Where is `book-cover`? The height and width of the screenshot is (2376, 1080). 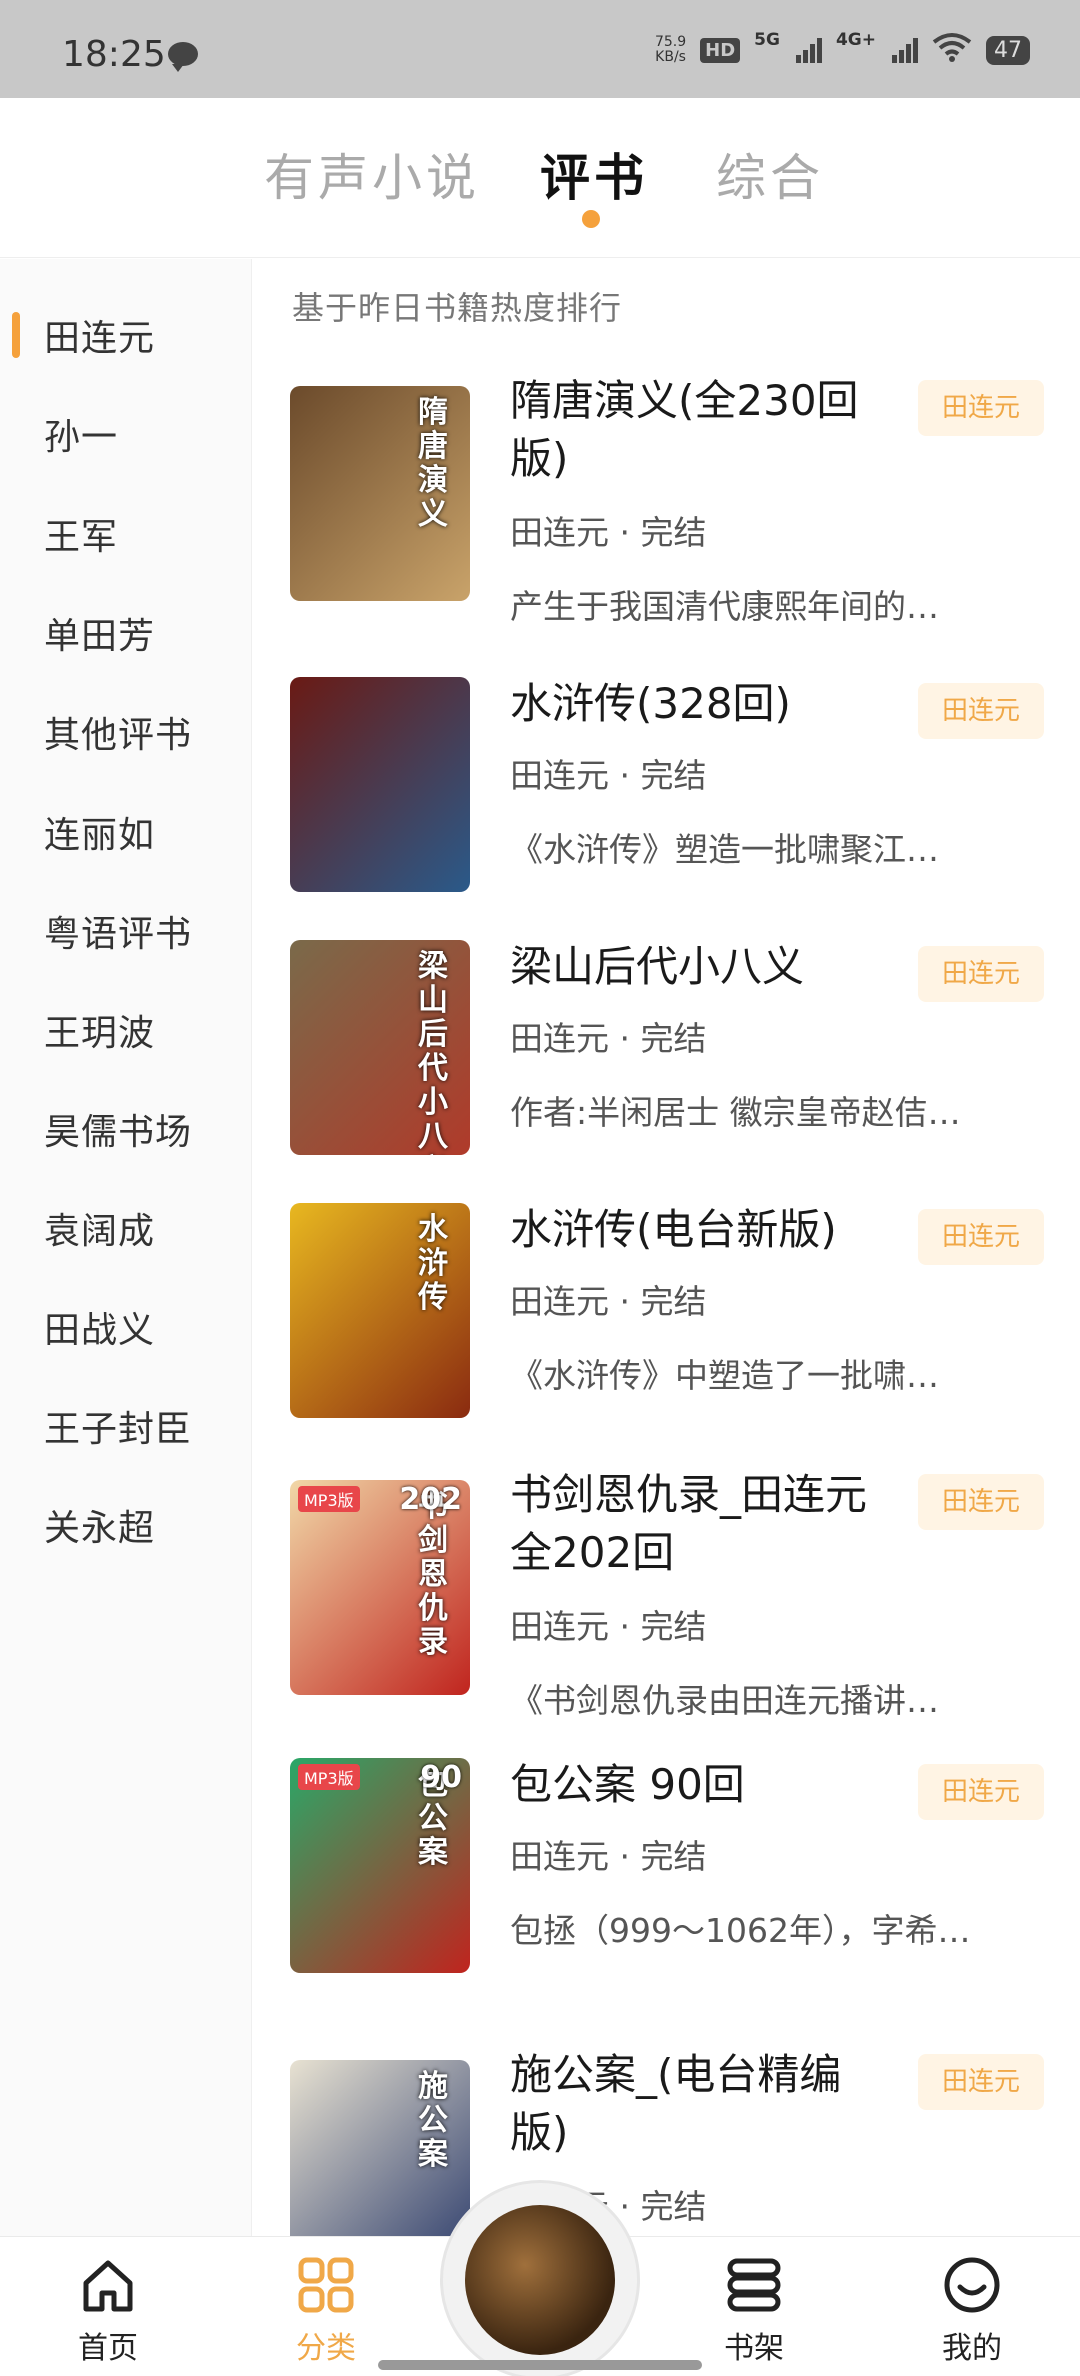
book-cover is located at coordinates (380, 784).